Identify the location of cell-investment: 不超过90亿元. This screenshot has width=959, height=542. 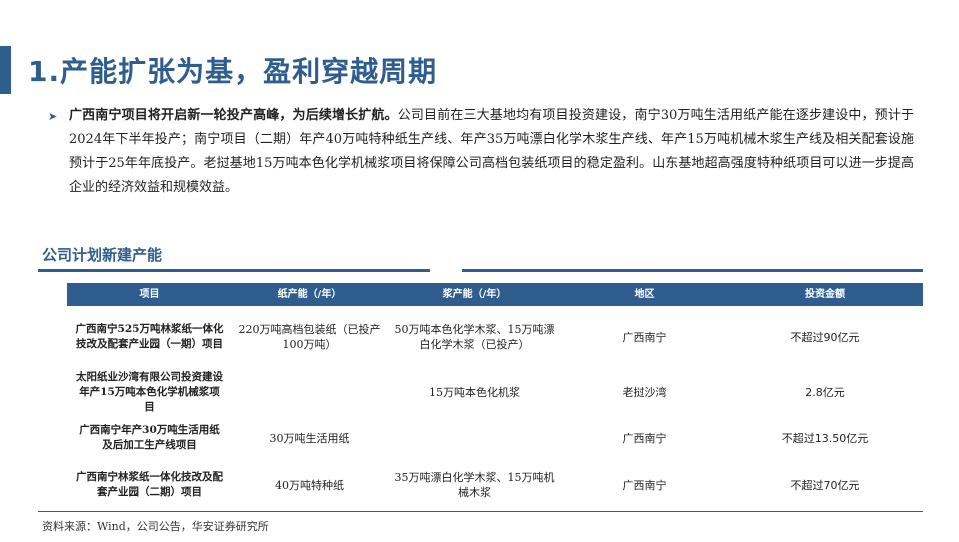
(825, 337).